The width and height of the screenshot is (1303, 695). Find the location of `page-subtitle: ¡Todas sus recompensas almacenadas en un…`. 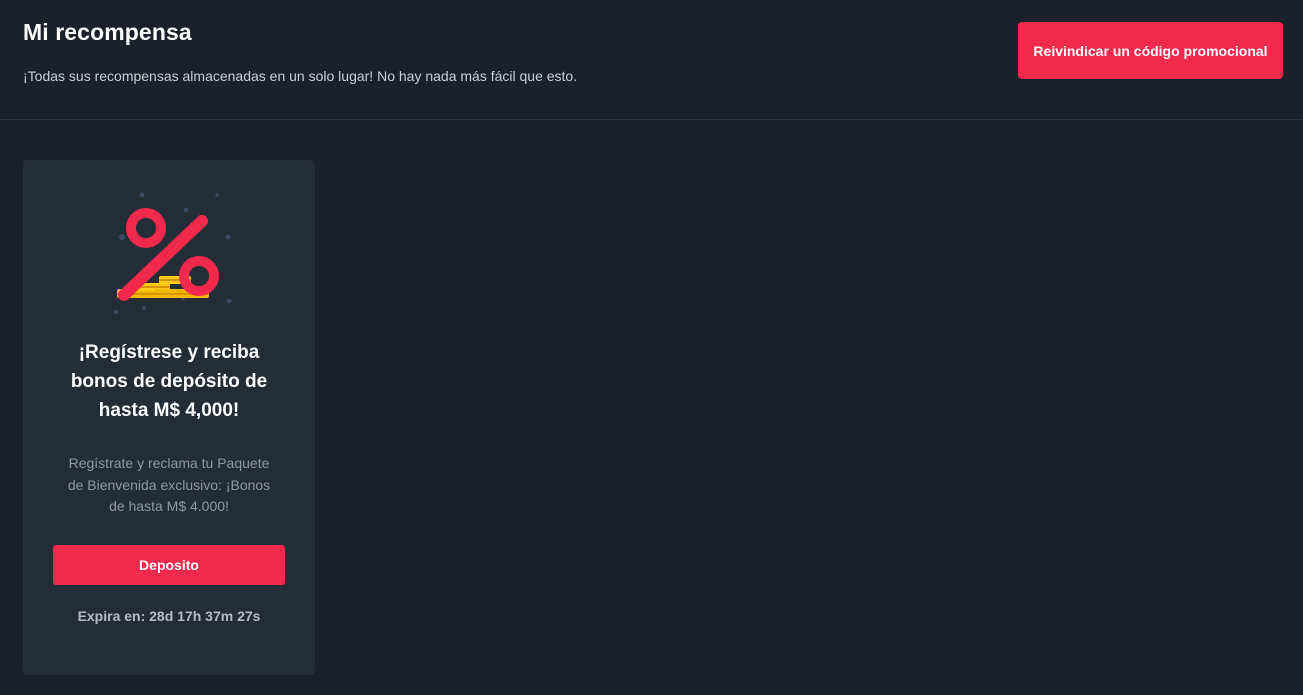

page-subtitle: ¡Todas sus recompensas almacenadas en un… is located at coordinates (300, 76).